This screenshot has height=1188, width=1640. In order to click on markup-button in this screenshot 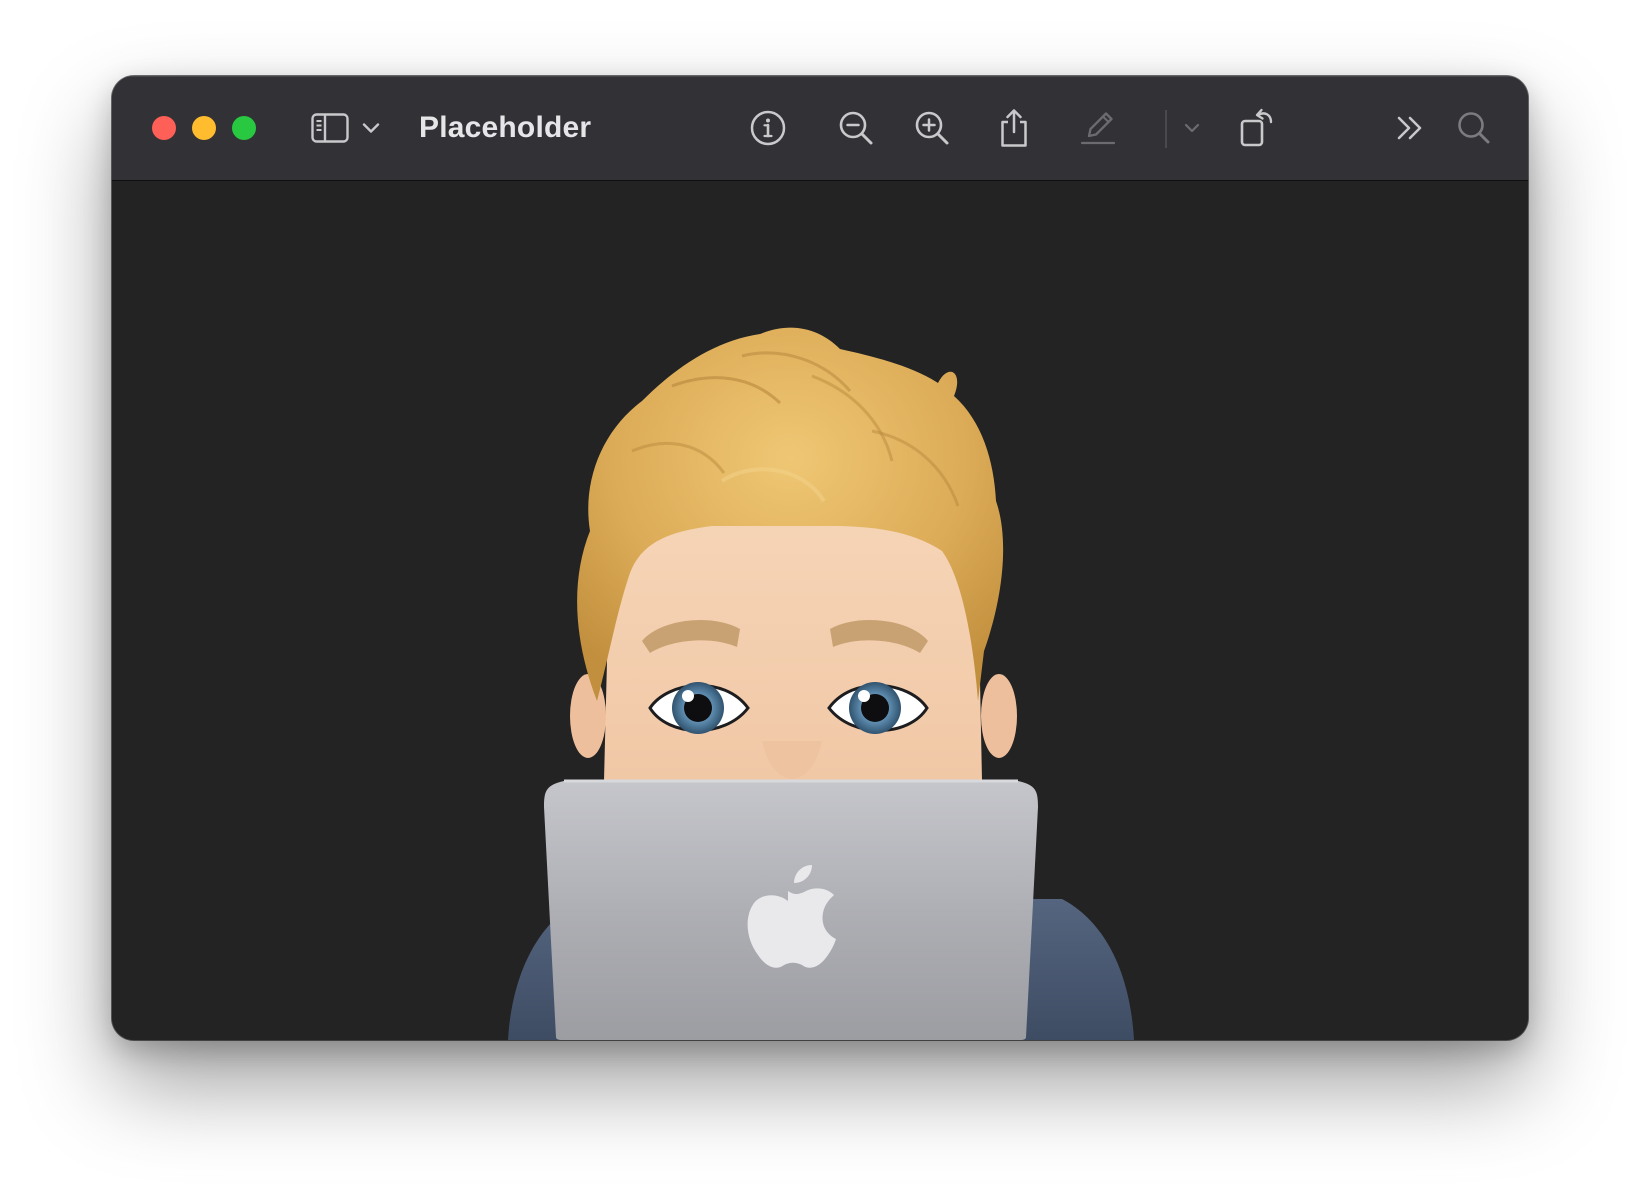, I will do `click(1098, 128)`.